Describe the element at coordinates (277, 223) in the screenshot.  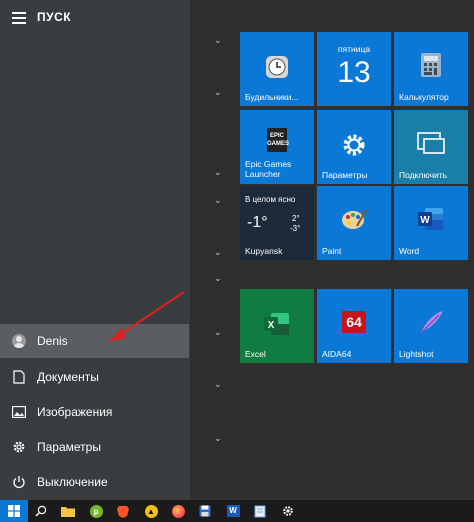
I see `tile-weather: В целом ясно -1° 2° -3° Kupyansk` at that location.